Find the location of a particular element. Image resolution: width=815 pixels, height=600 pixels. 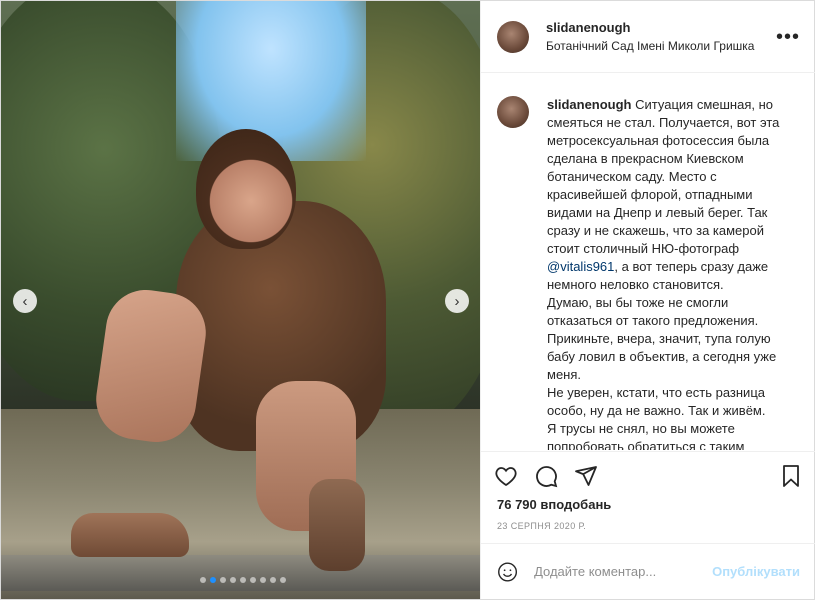

share-icon is located at coordinates (586, 475).